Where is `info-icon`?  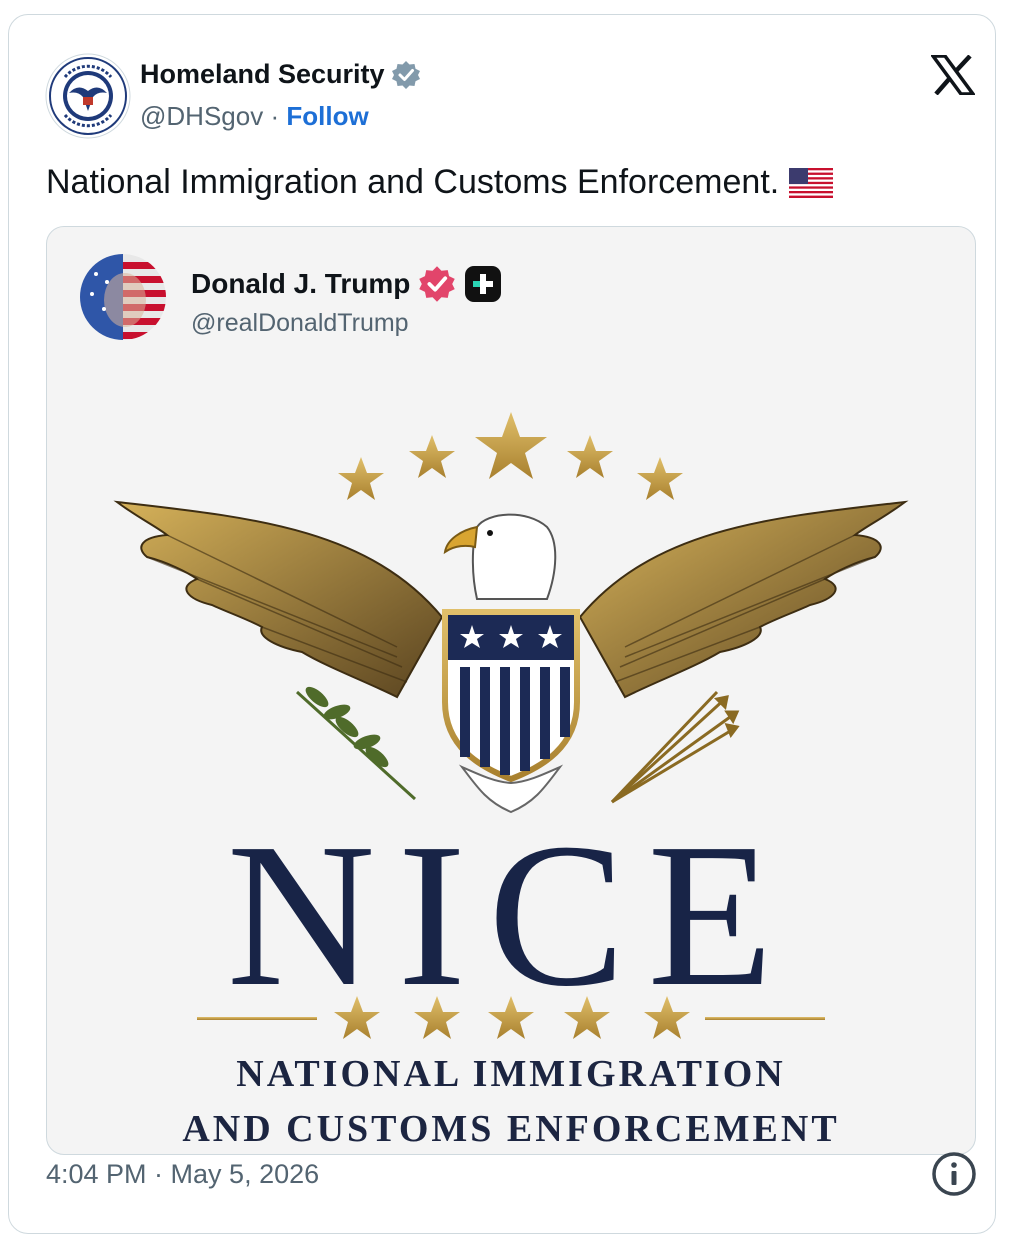
info-icon is located at coordinates (954, 1174).